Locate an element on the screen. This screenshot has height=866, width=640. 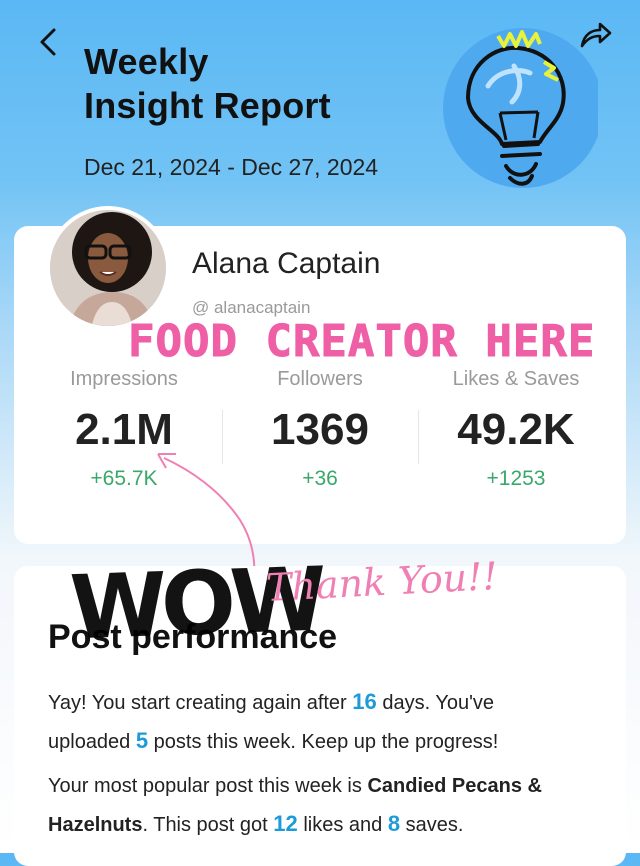
avatar is located at coordinates (108, 268).